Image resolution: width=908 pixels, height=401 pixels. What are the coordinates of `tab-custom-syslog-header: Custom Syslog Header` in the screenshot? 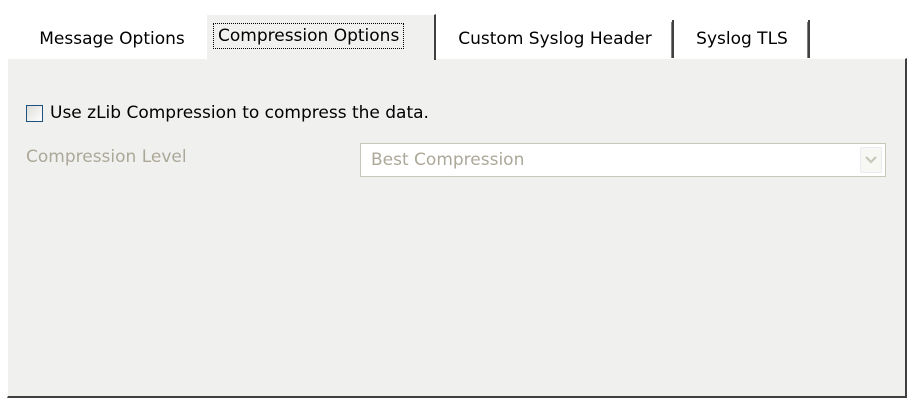 It's located at (556, 39).